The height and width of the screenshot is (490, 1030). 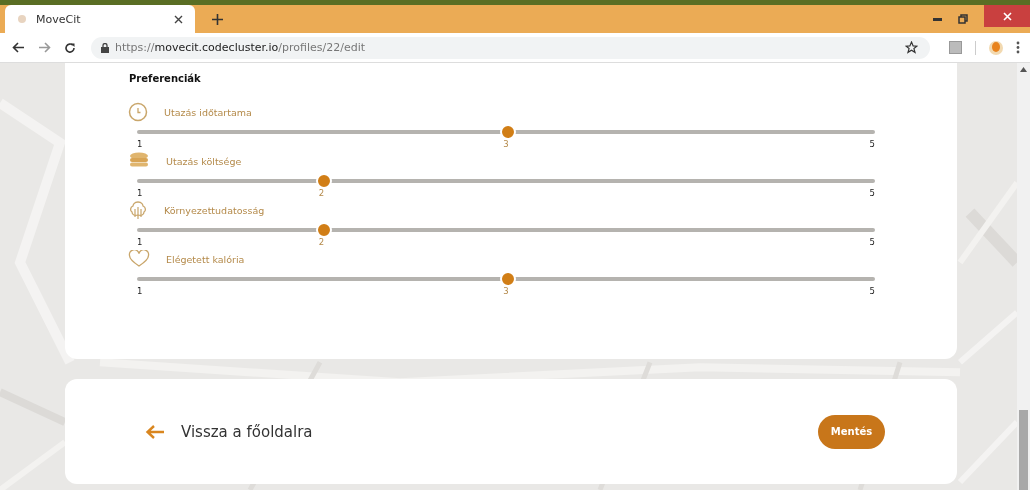 I want to click on address-field: https://movecit.codecluster.io/profiles/22/edit, so click(x=240, y=47).